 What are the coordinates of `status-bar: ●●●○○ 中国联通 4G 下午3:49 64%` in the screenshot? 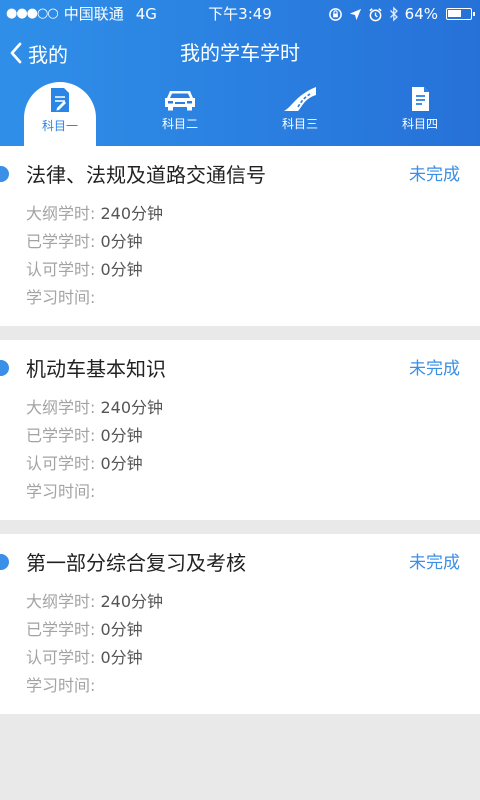 It's located at (240, 14).